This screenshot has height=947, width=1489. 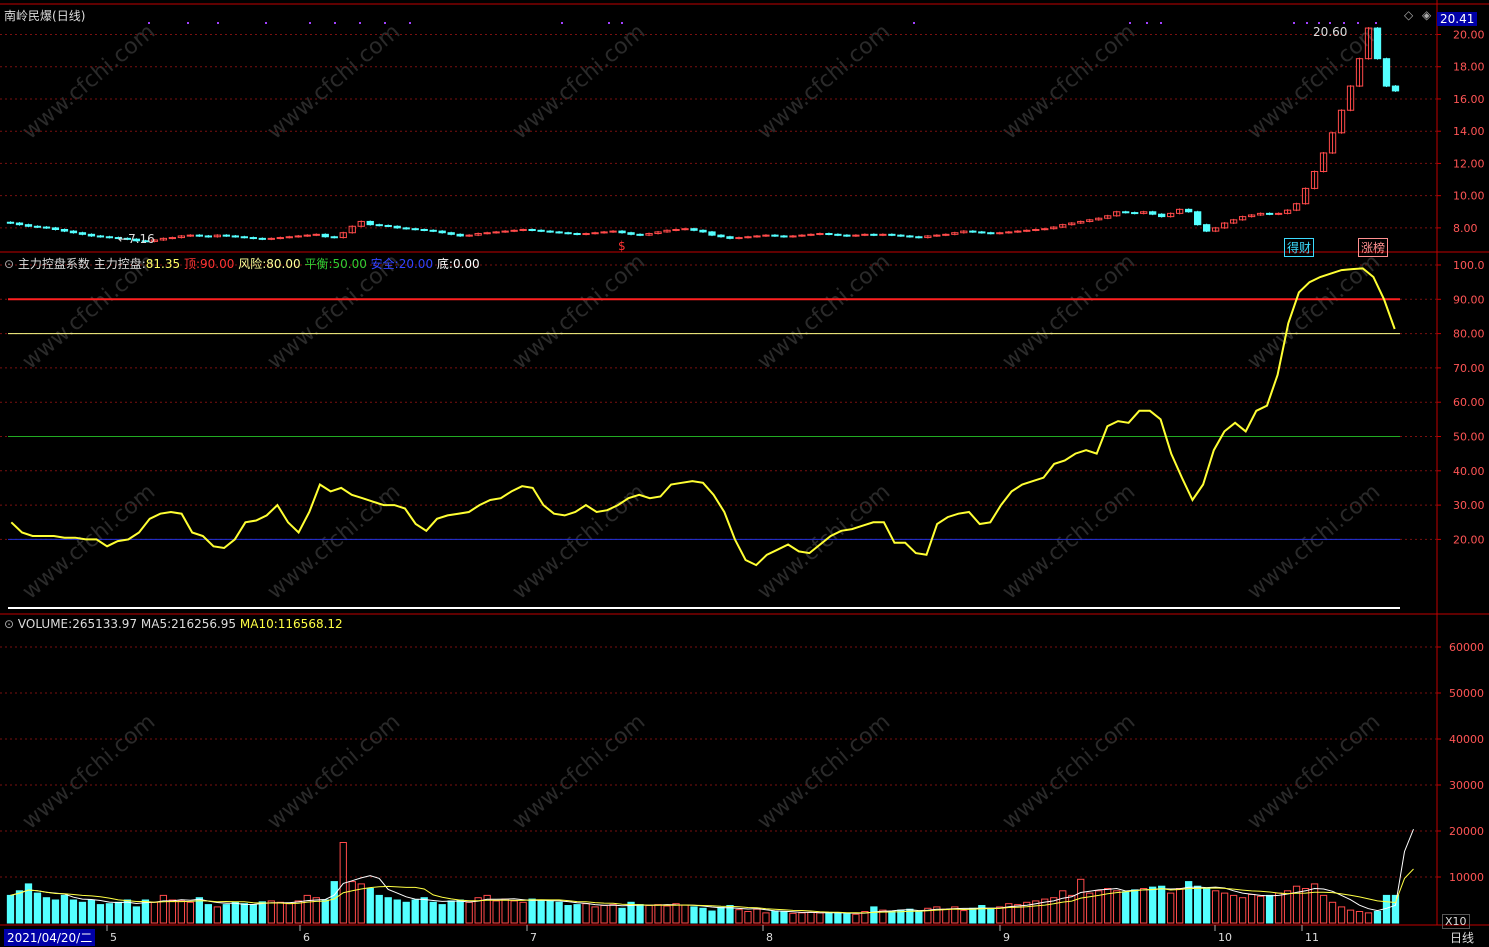 I want to click on volume-layer, so click(x=710, y=876).